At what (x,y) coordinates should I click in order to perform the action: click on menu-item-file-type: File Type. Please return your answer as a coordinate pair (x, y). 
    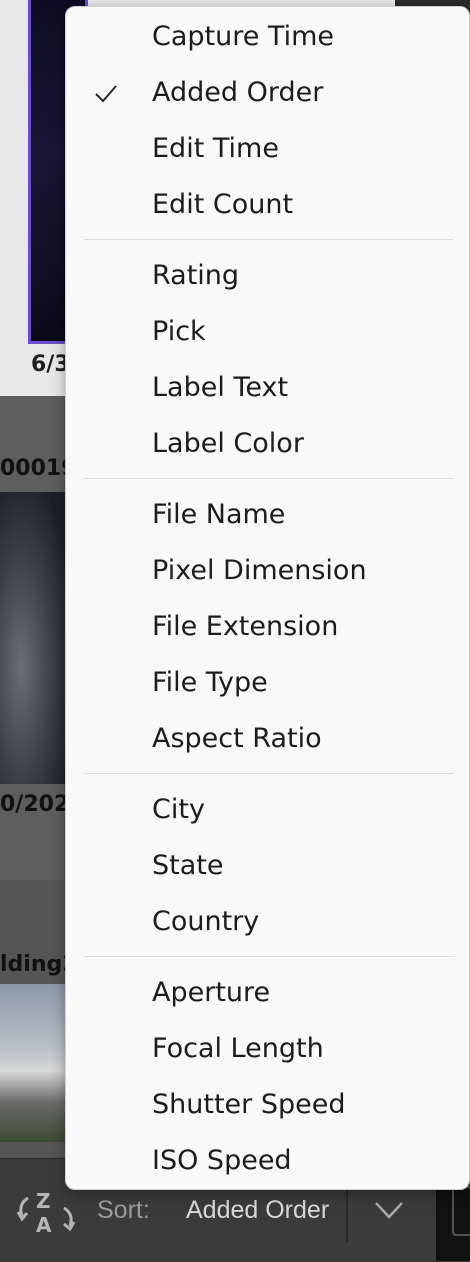
    Looking at the image, I should click on (267, 685).